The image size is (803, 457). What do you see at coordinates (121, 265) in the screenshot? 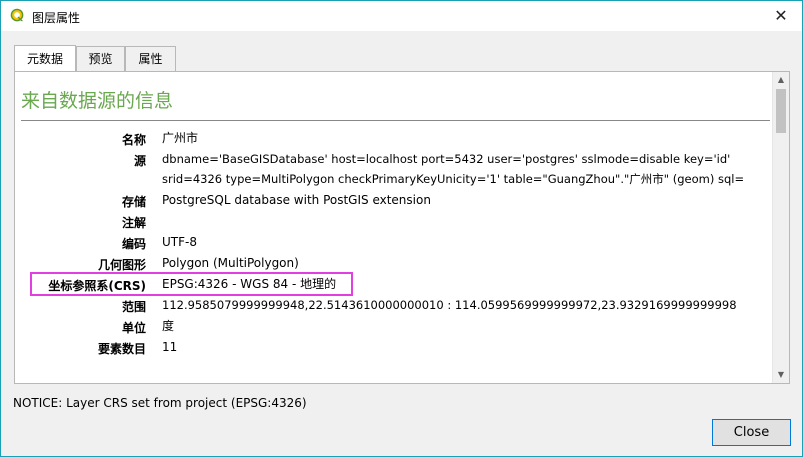
I see `row-label: 几何图形` at bounding box center [121, 265].